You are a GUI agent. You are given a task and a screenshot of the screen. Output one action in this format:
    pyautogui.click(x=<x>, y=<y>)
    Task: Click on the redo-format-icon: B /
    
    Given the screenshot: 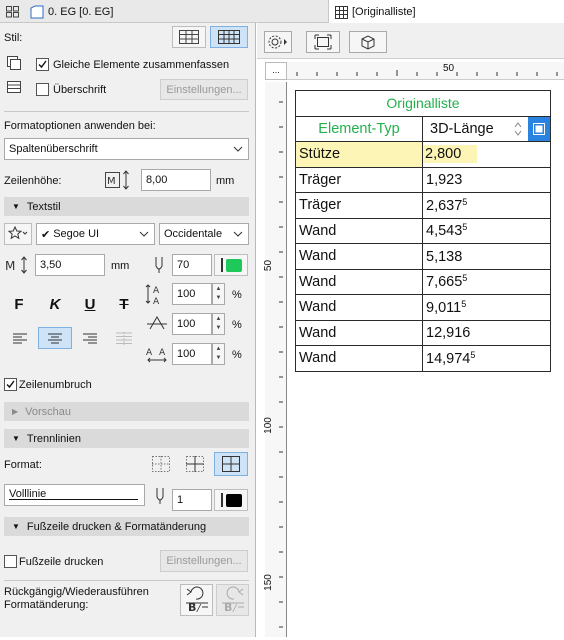 What is the action you would take?
    pyautogui.click(x=232, y=600)
    